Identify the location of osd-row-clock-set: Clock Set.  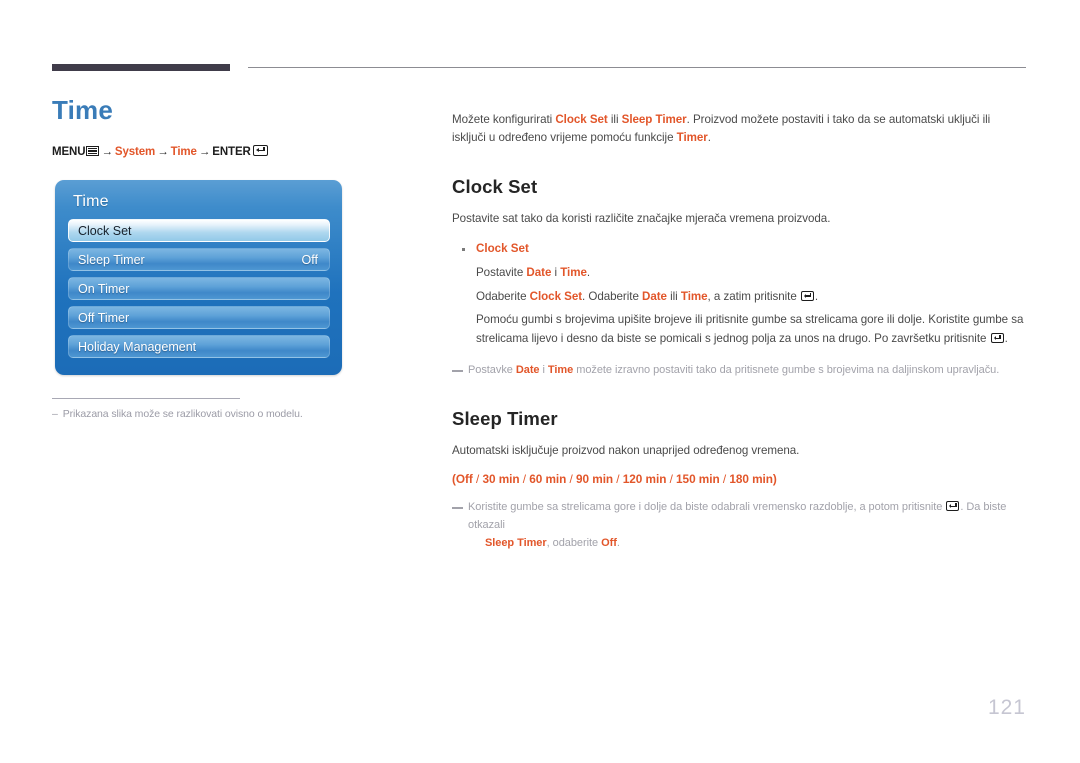
(199, 230).